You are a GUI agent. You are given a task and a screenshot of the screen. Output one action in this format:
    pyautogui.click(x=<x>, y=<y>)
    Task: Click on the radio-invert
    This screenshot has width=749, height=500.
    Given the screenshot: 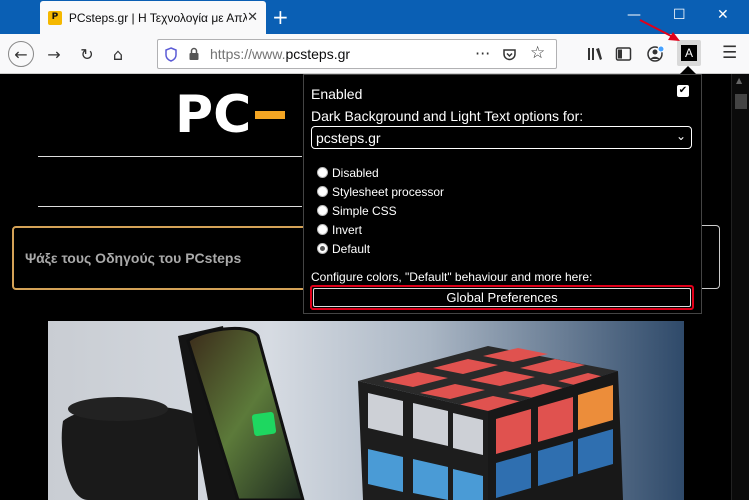 What is the action you would take?
    pyautogui.click(x=322, y=229)
    